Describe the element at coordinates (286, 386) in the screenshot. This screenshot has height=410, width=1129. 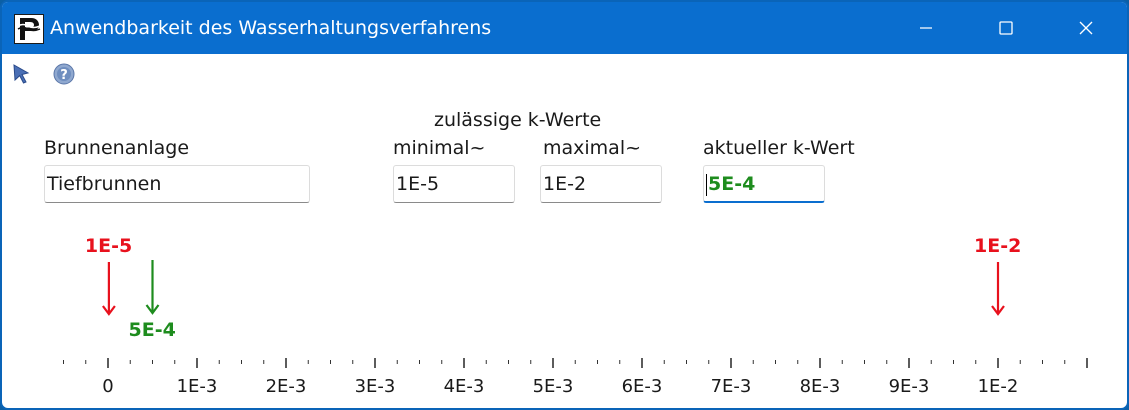
I see `tick-label: 2E-3` at that location.